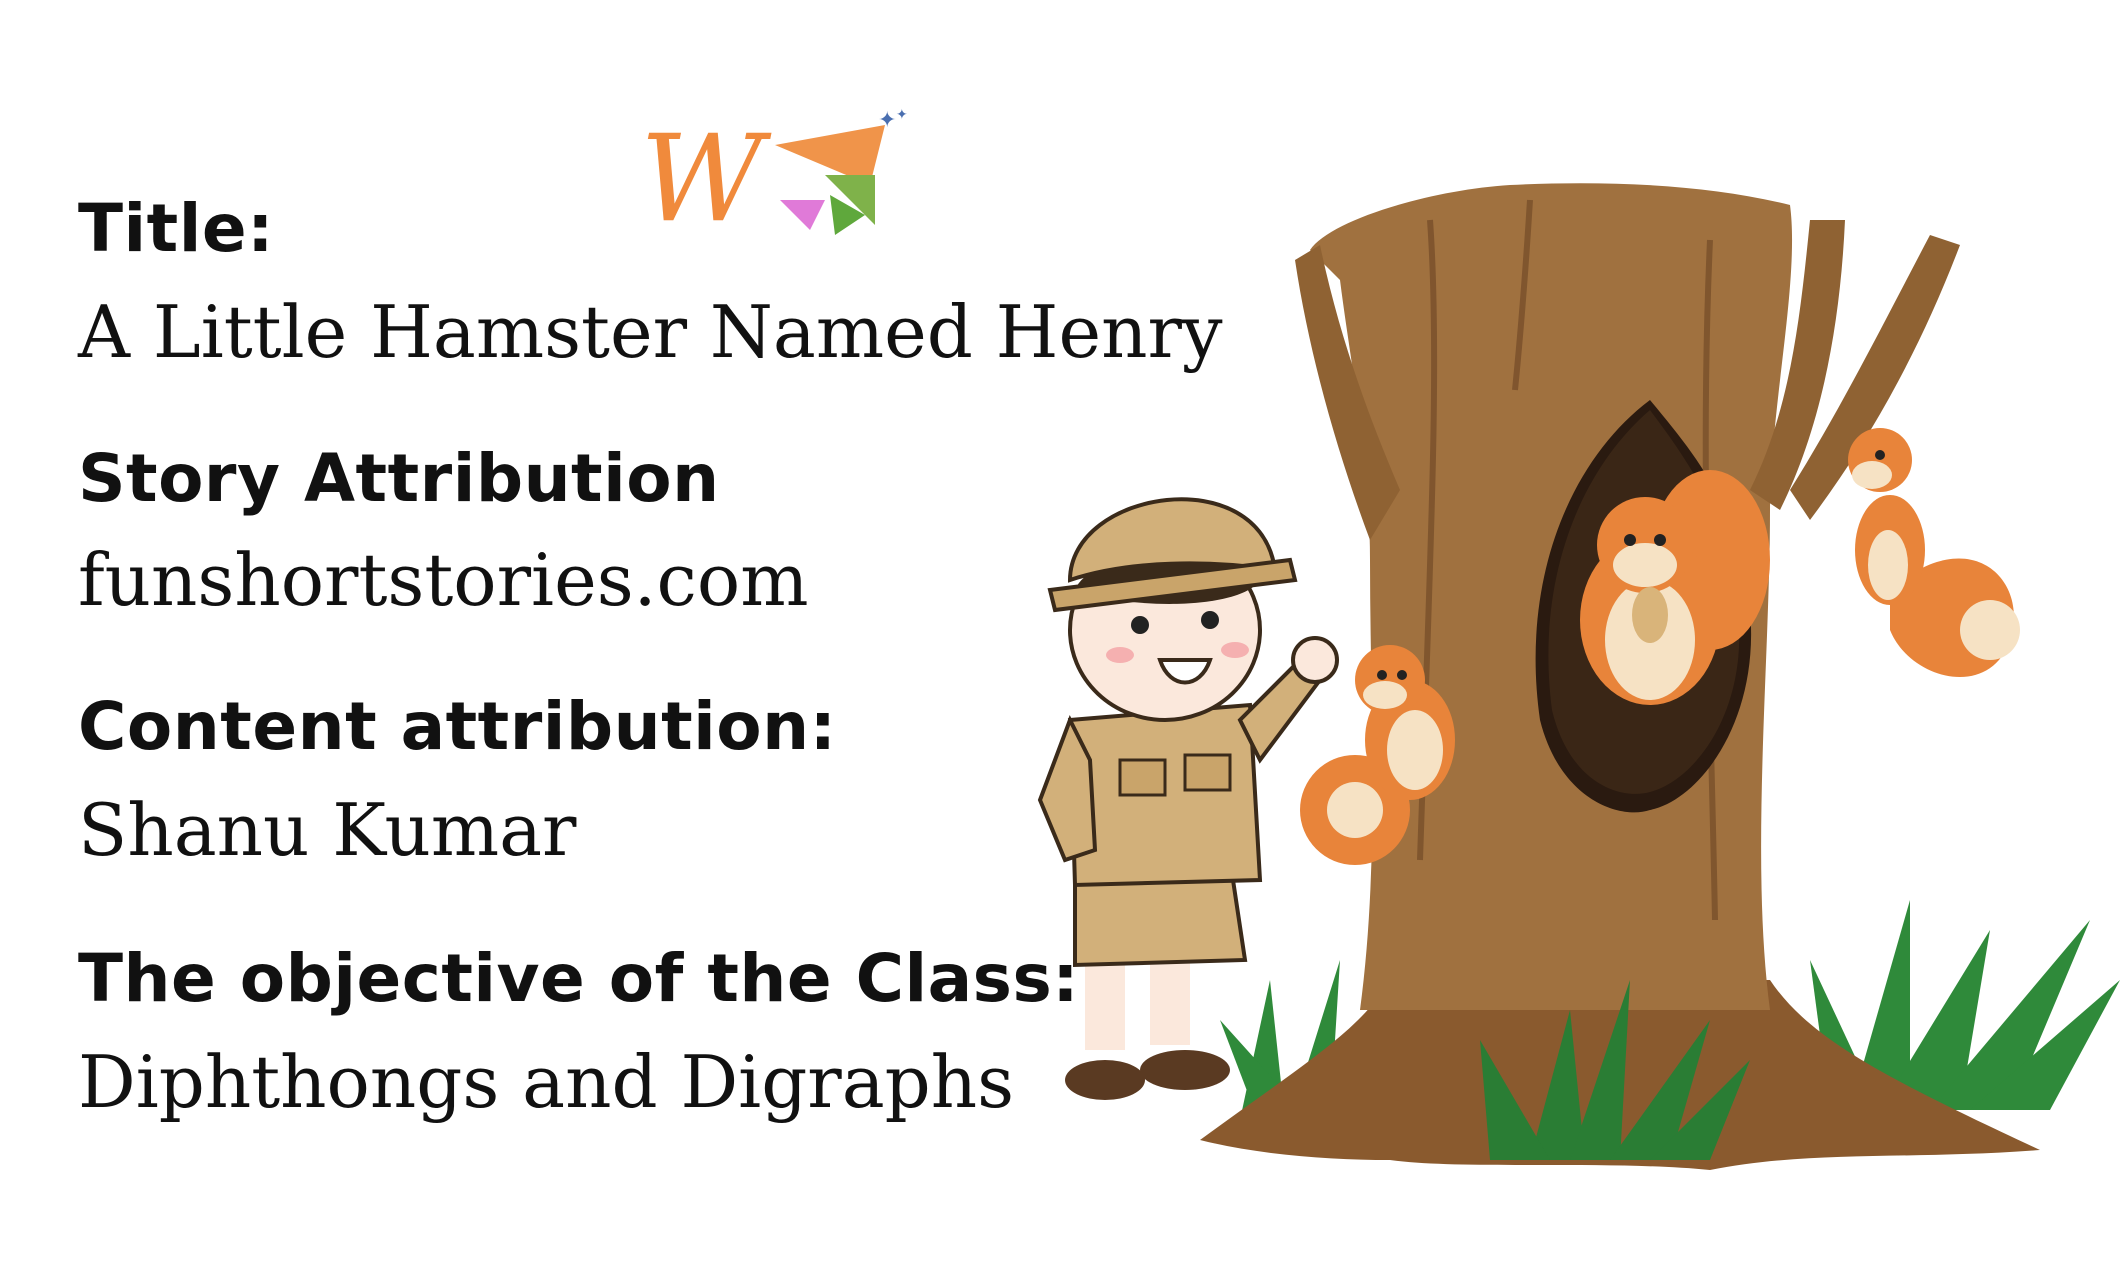 This screenshot has width=2125, height=1275. I want to click on story-attribution-value: funshortstories.com, so click(443, 580).